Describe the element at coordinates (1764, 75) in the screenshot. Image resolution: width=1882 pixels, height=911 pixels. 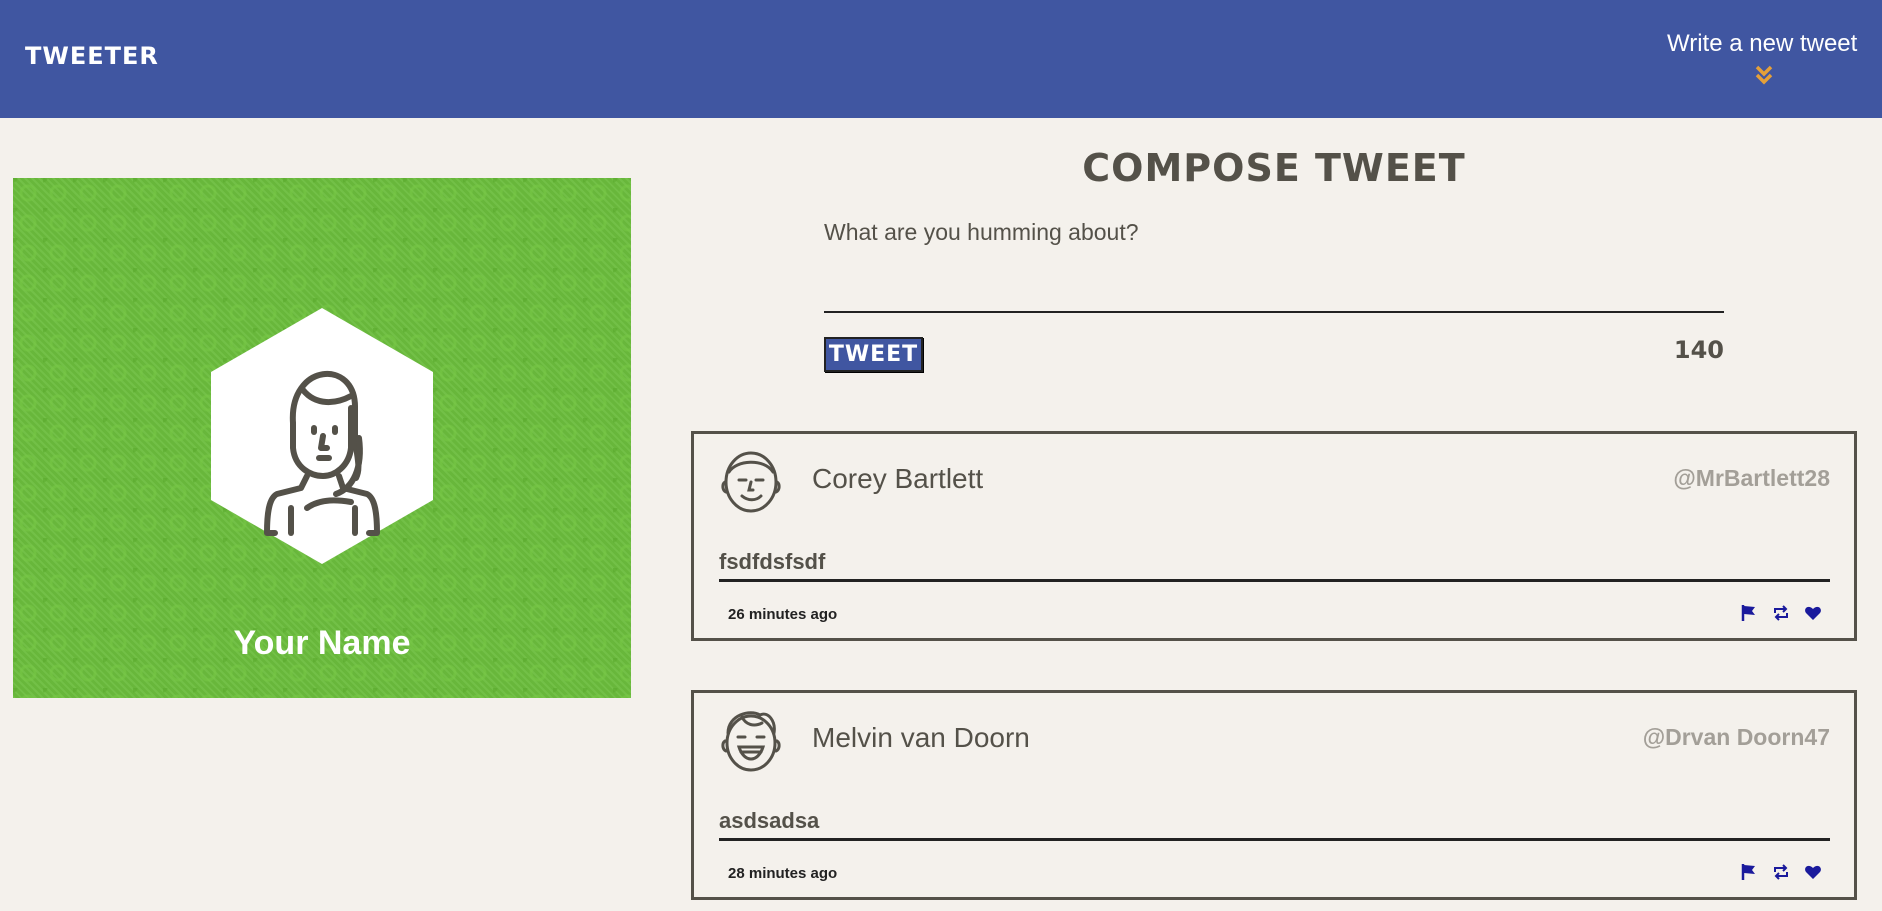
I see `double-chevron-down-icon` at that location.